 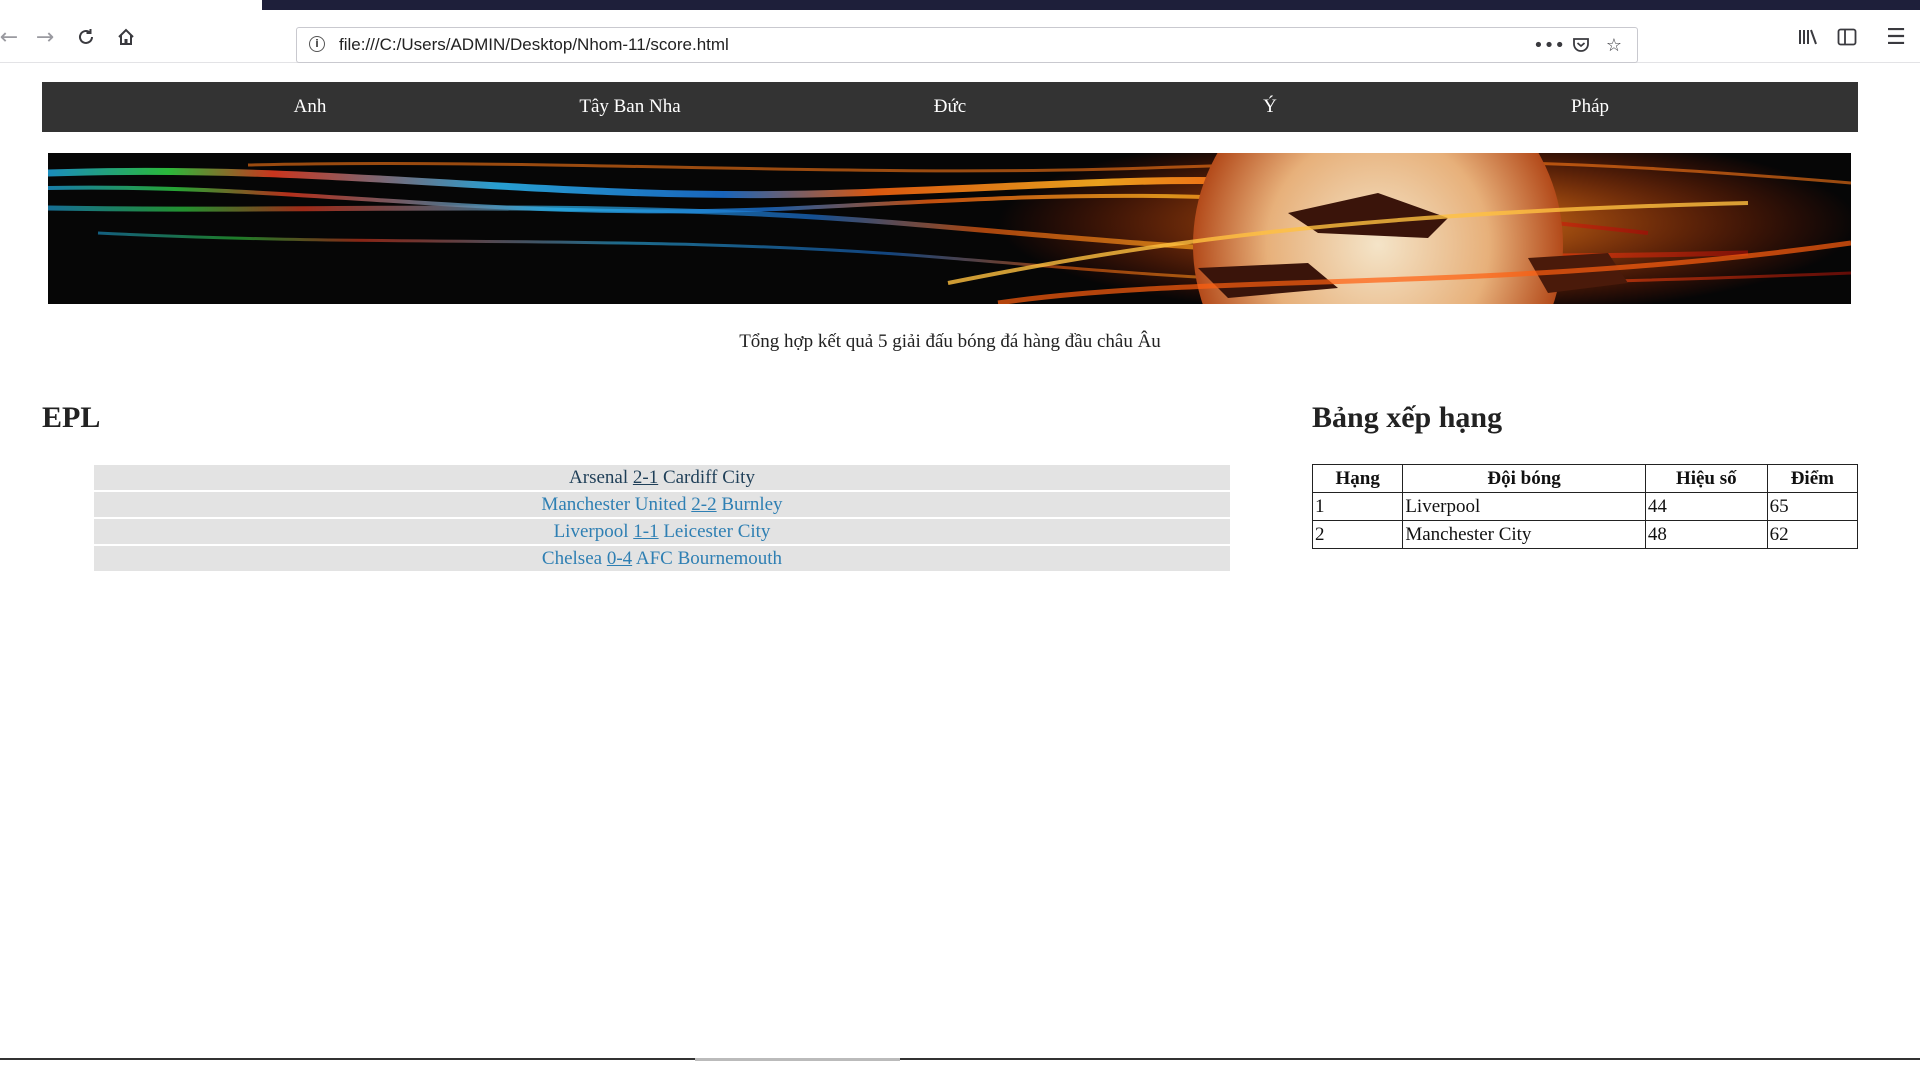 What do you see at coordinates (1091, 5) in the screenshot?
I see `browser-tab-strip` at bounding box center [1091, 5].